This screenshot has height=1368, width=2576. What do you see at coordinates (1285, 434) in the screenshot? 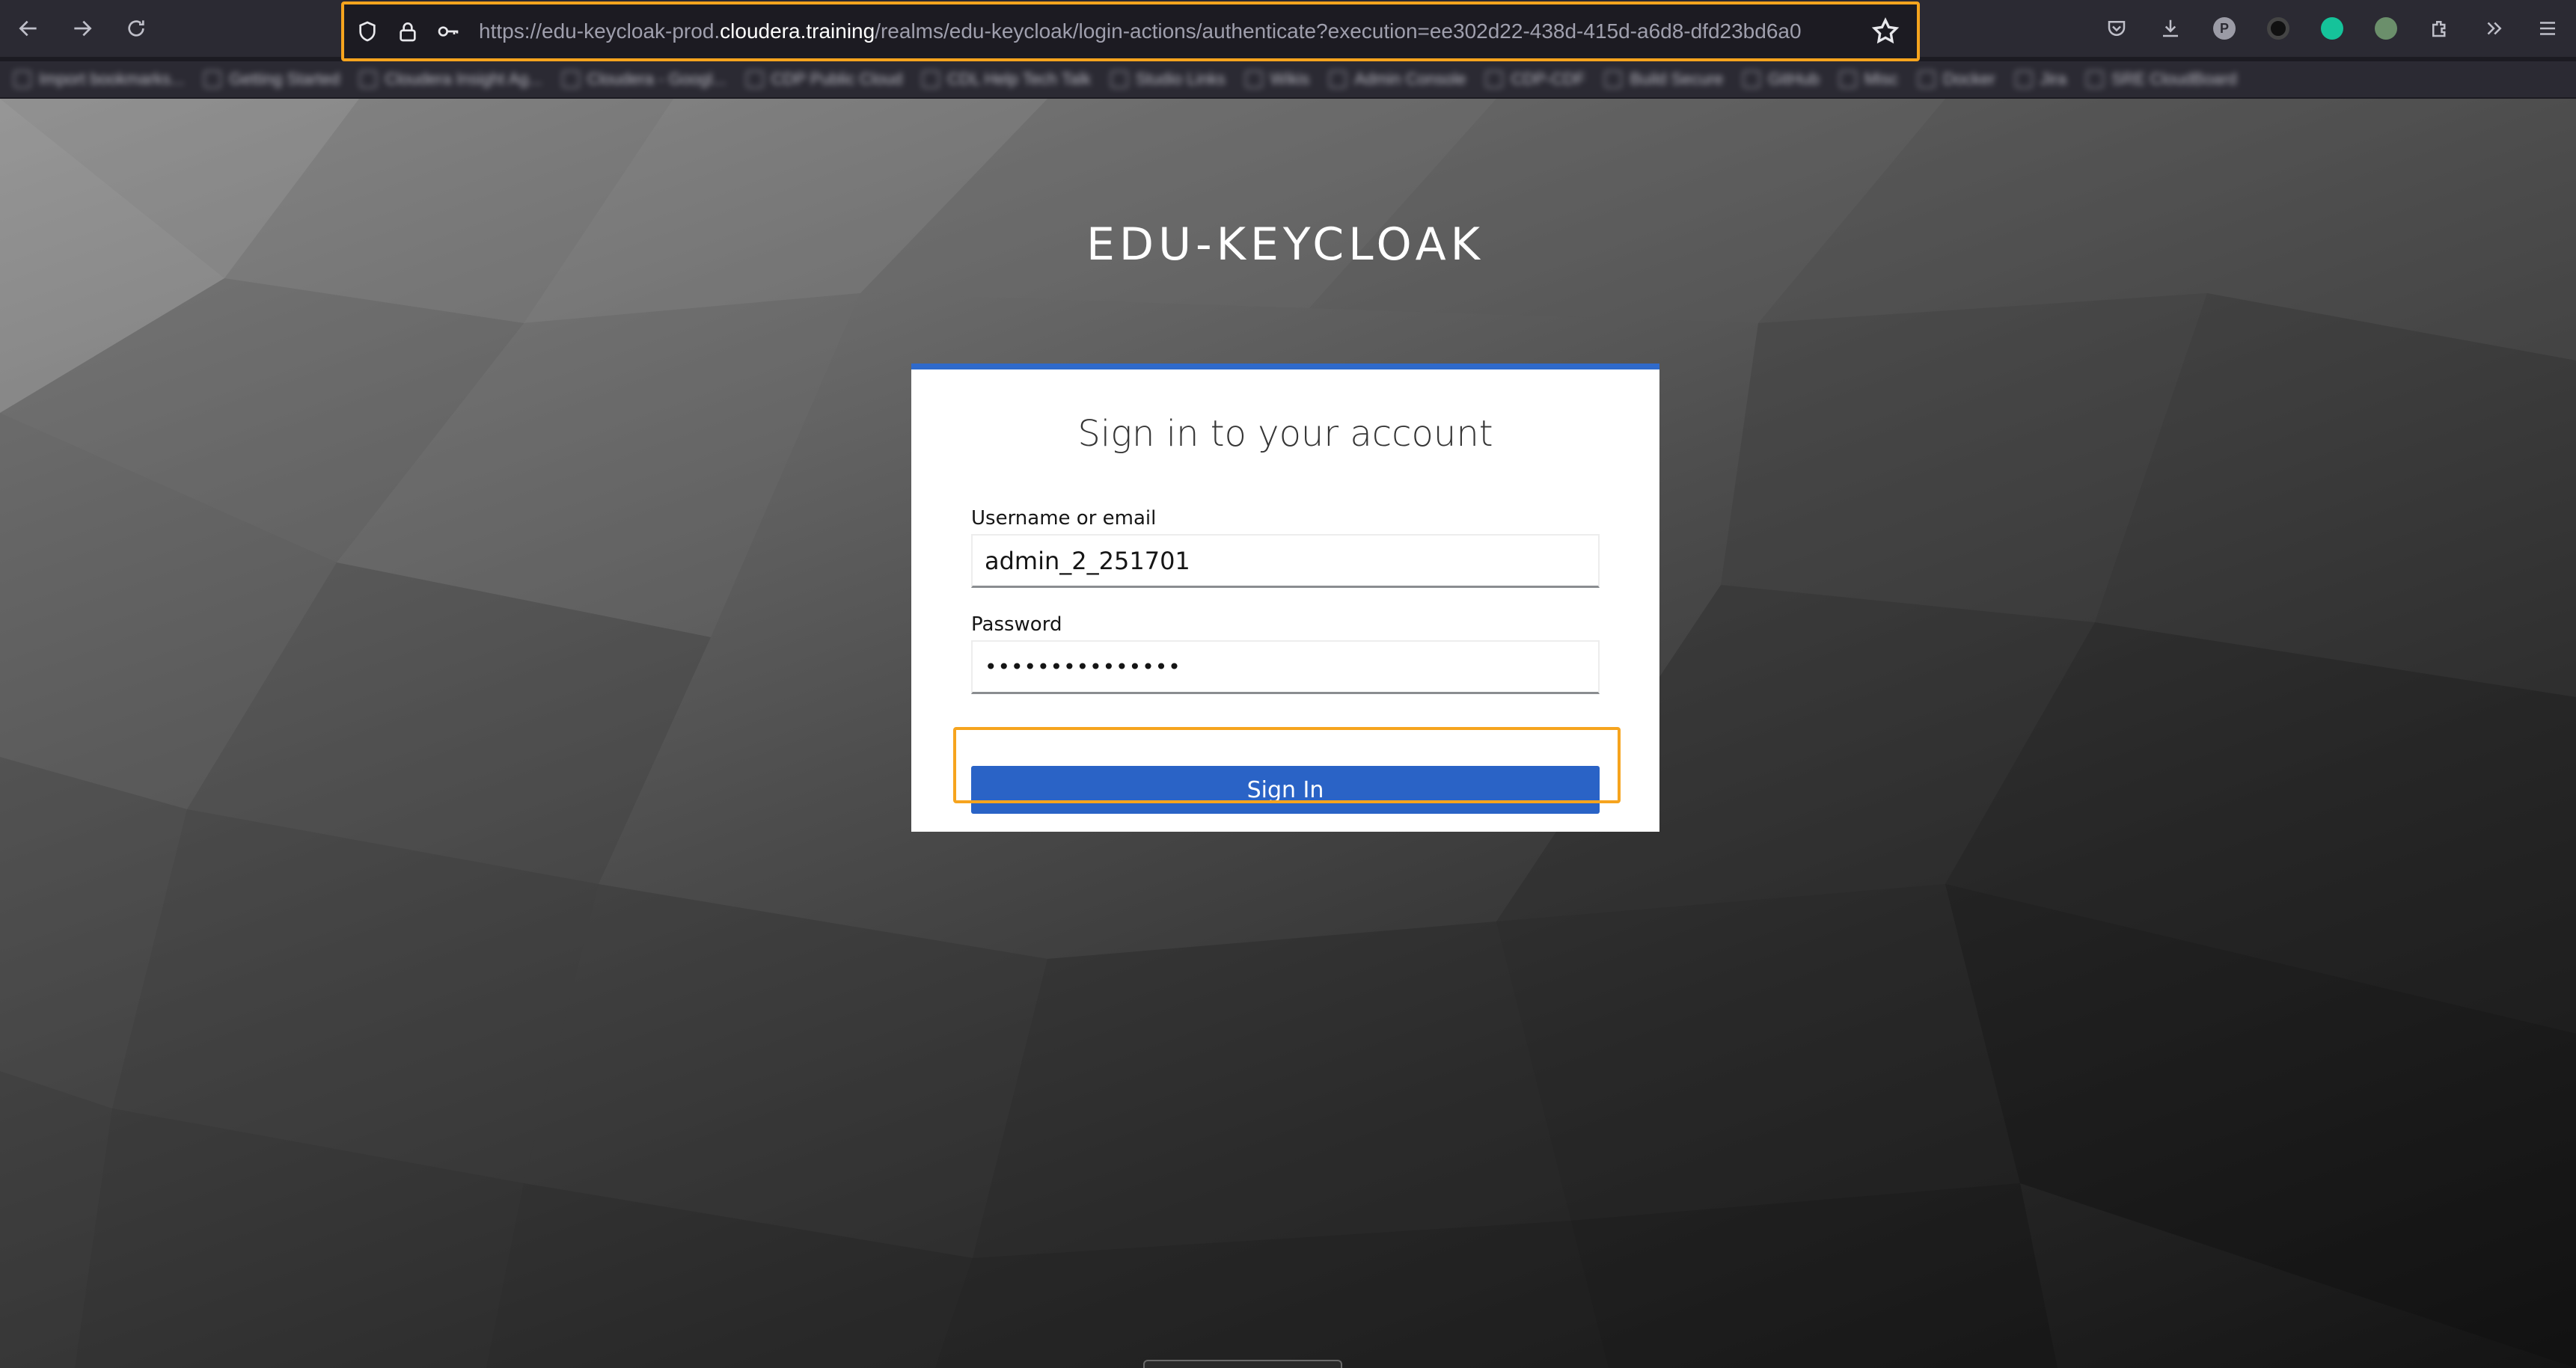
I see `login-heading: Sign in to your account` at bounding box center [1285, 434].